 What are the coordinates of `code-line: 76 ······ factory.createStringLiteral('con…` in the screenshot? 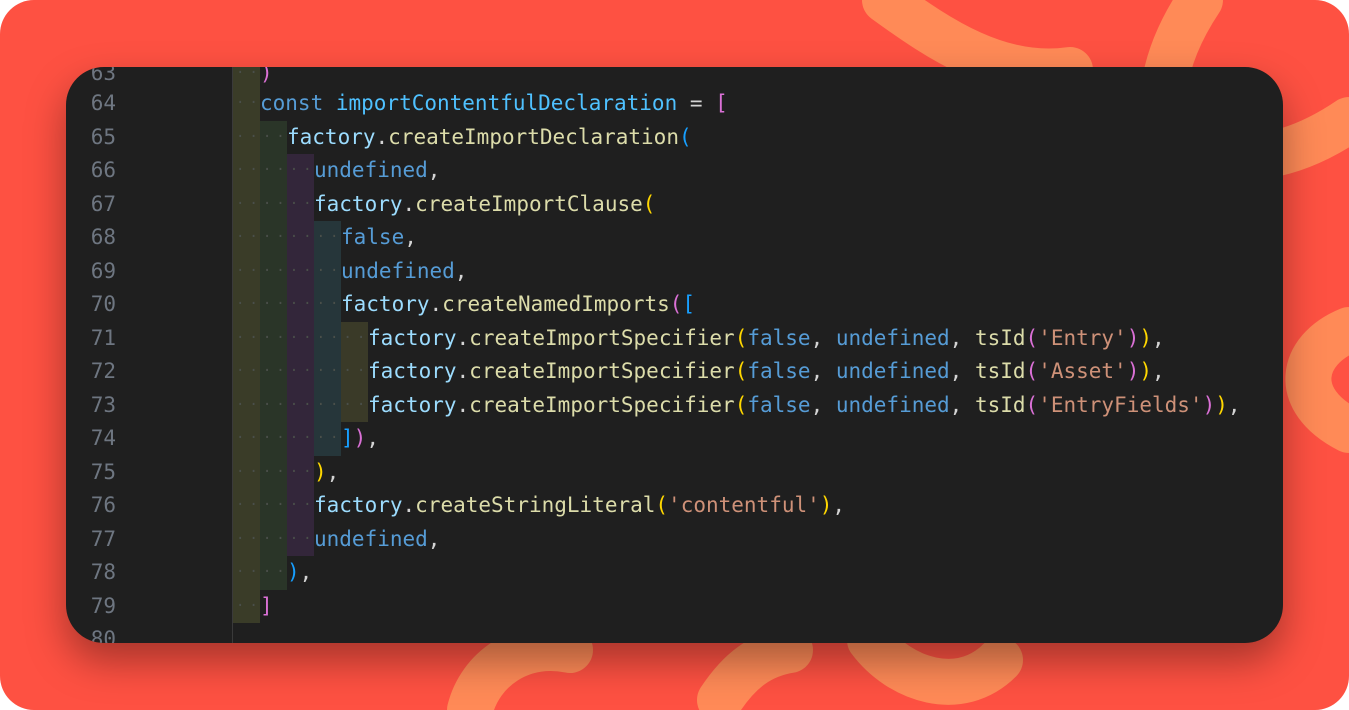 It's located at (674, 506).